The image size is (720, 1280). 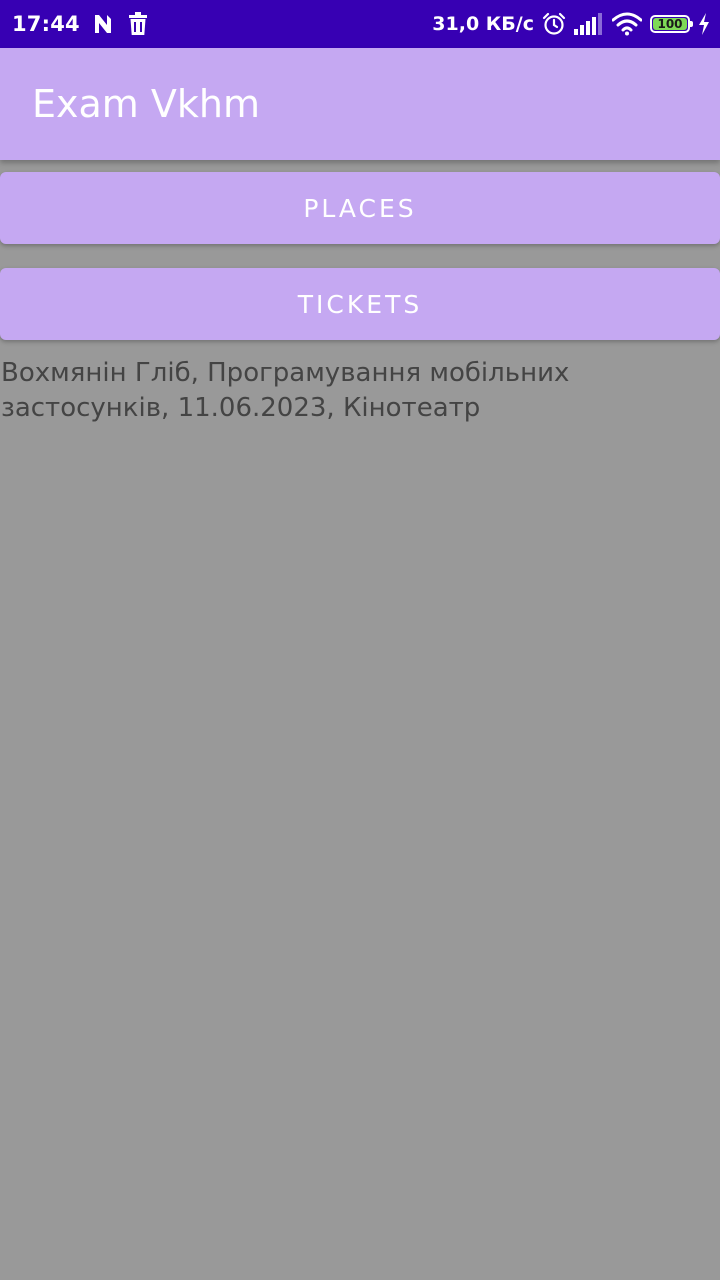 What do you see at coordinates (360, 208) in the screenshot?
I see `places-button: PLACES` at bounding box center [360, 208].